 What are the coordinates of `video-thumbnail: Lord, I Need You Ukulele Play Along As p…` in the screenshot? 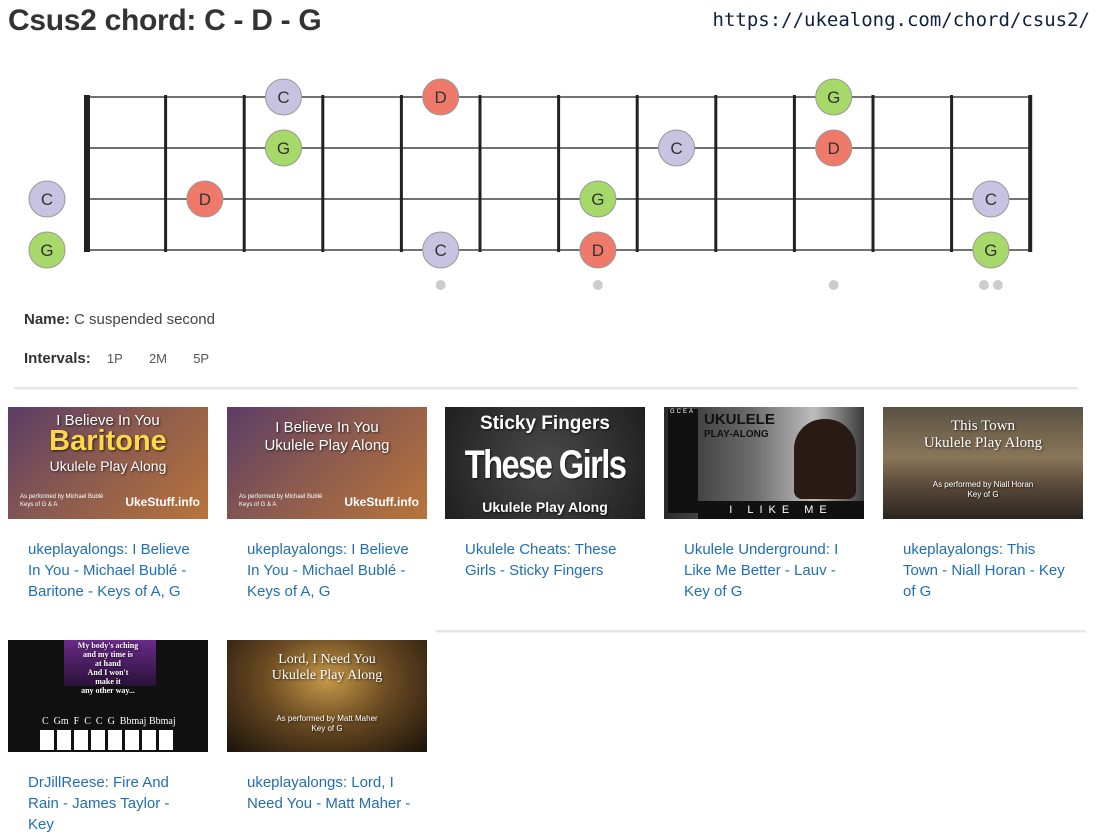 It's located at (327, 696).